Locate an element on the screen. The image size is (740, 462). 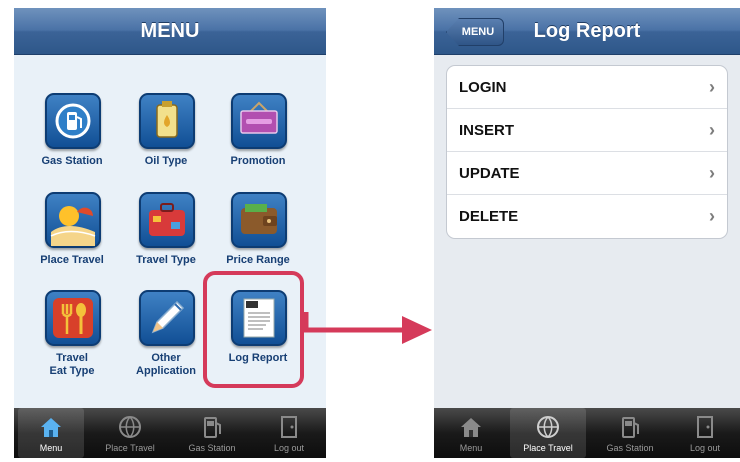
log-report-tab-bar: Menu Place Travel Gas Station Log out is located at coordinates (587, 433).